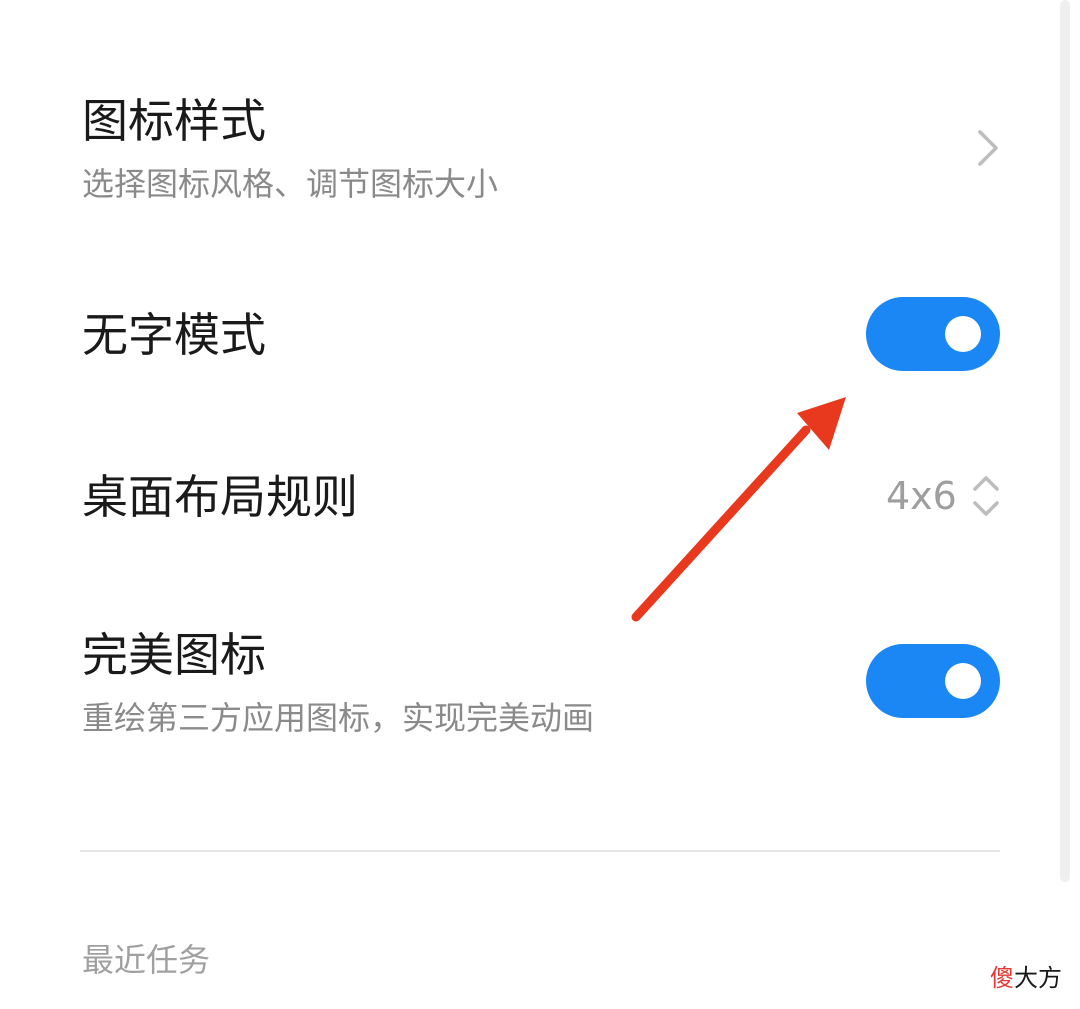 Image resolution: width=1080 pixels, height=1009 pixels. I want to click on section-divider, so click(540, 851).